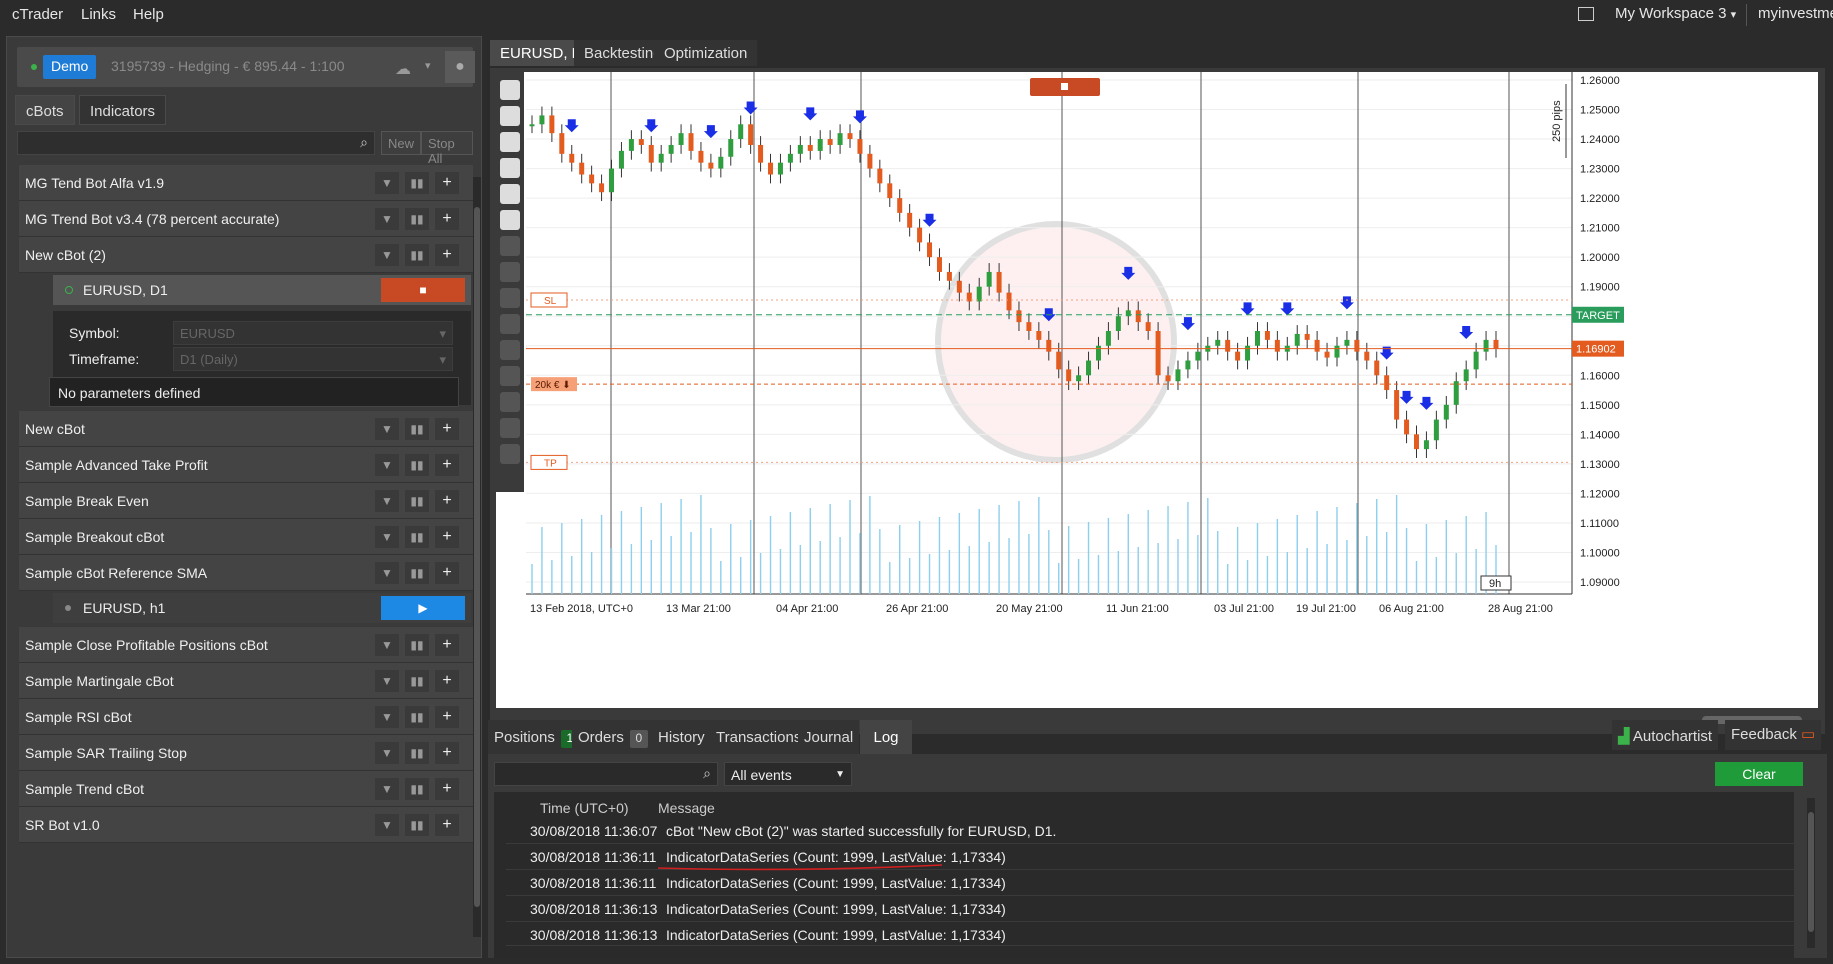  What do you see at coordinates (246, 183) in the screenshot?
I see `list-item: MG Tend Bot Alfa v1.9 ▼ ▮▮ +` at bounding box center [246, 183].